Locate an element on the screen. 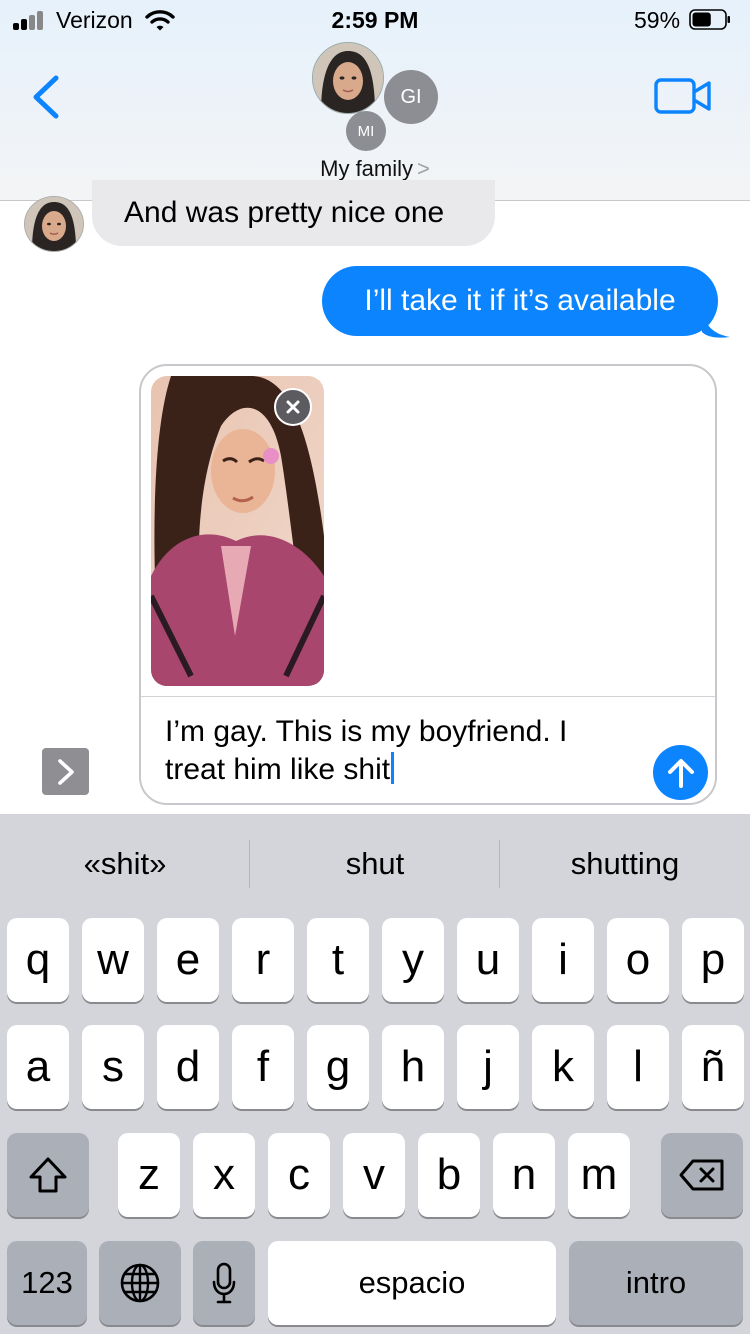 This screenshot has width=750, height=1334. key-b: b is located at coordinates (449, 1175).